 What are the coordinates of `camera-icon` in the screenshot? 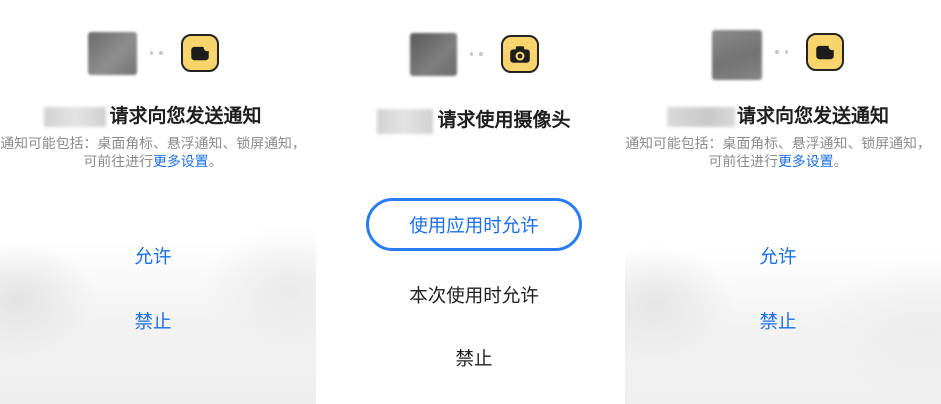 It's located at (519, 54).